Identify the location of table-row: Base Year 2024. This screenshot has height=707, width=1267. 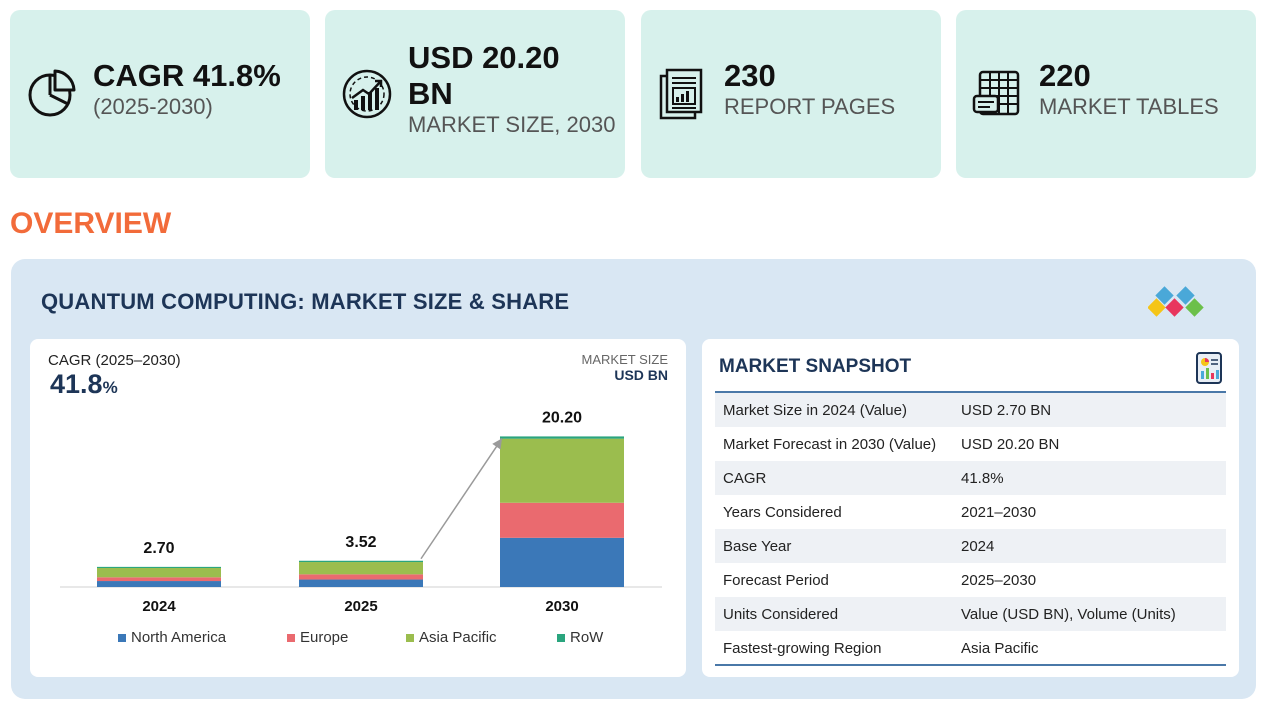
(970, 546).